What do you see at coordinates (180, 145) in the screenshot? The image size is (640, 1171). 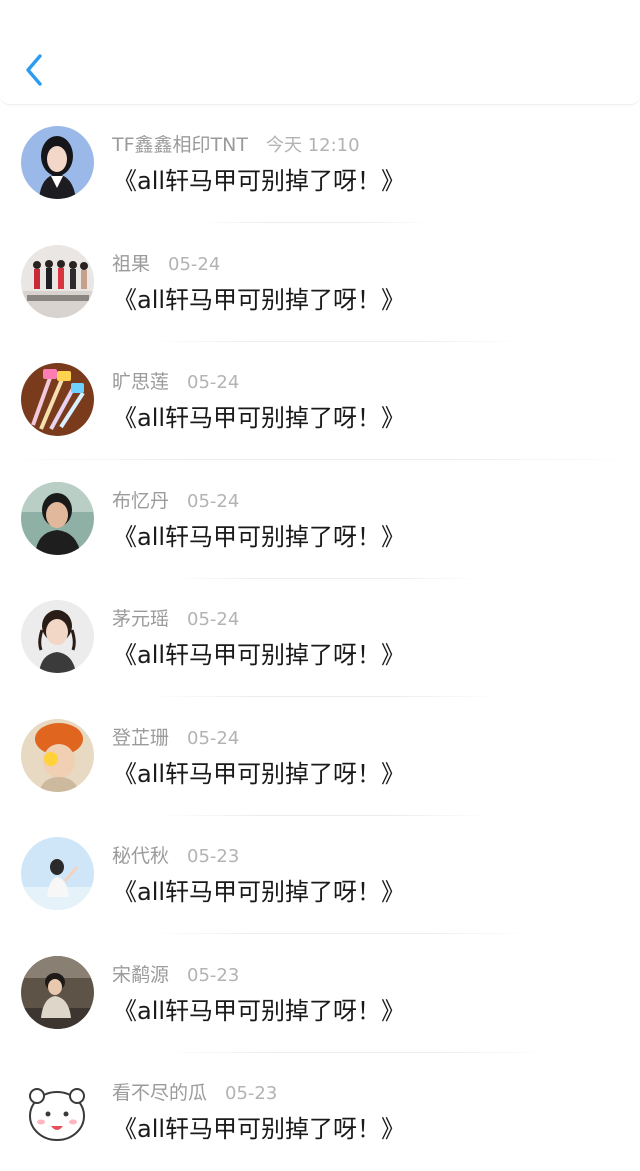 I see `user-name: TF鑫鑫相印TNT` at bounding box center [180, 145].